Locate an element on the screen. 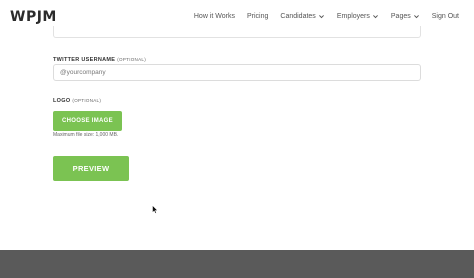 This screenshot has height=278, width=474. nav-sign-out-label: Sign Out is located at coordinates (445, 16).